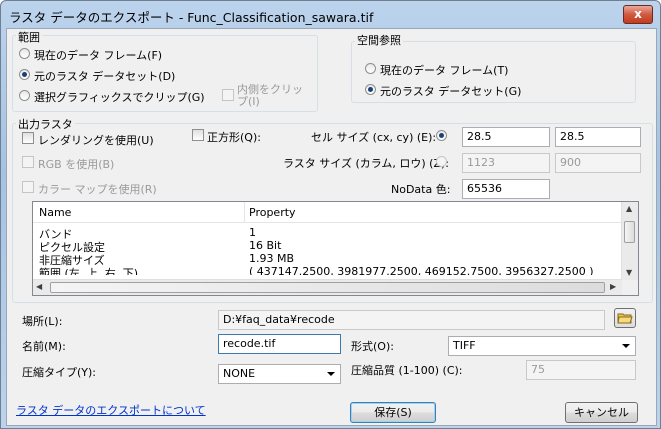  What do you see at coordinates (629, 208) in the screenshot?
I see `scroll-up-icon: ▲` at bounding box center [629, 208].